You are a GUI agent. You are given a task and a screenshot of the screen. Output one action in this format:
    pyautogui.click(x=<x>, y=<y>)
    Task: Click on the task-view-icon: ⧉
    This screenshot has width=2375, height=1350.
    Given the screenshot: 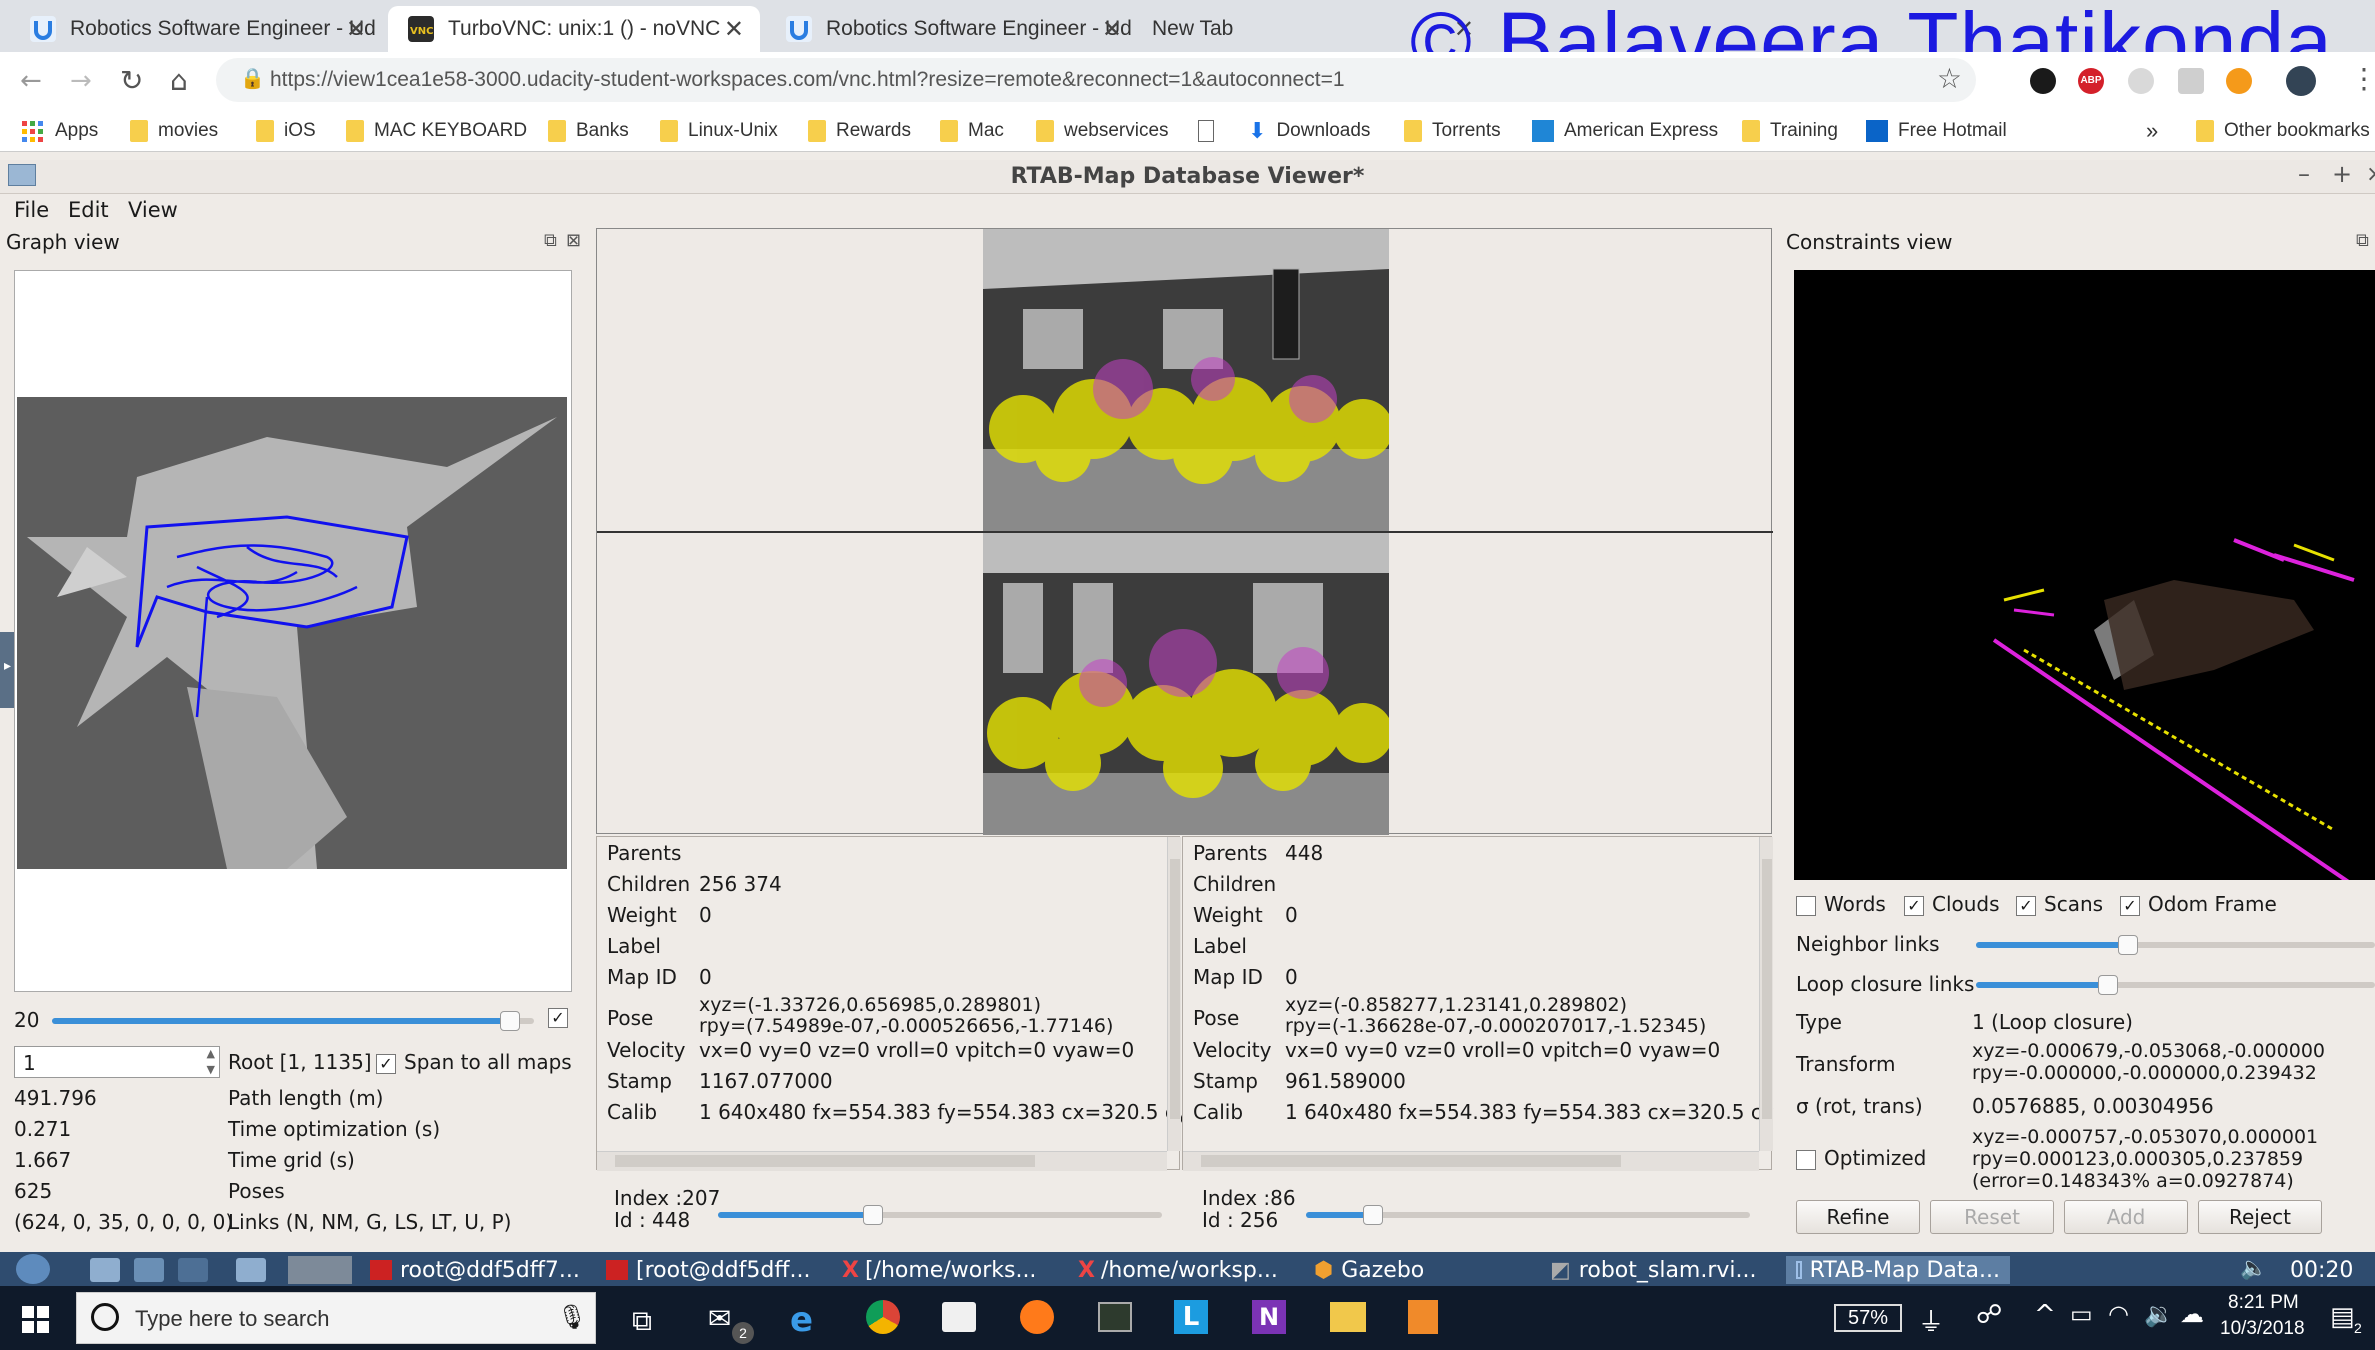 What is the action you would take?
    pyautogui.click(x=642, y=1321)
    